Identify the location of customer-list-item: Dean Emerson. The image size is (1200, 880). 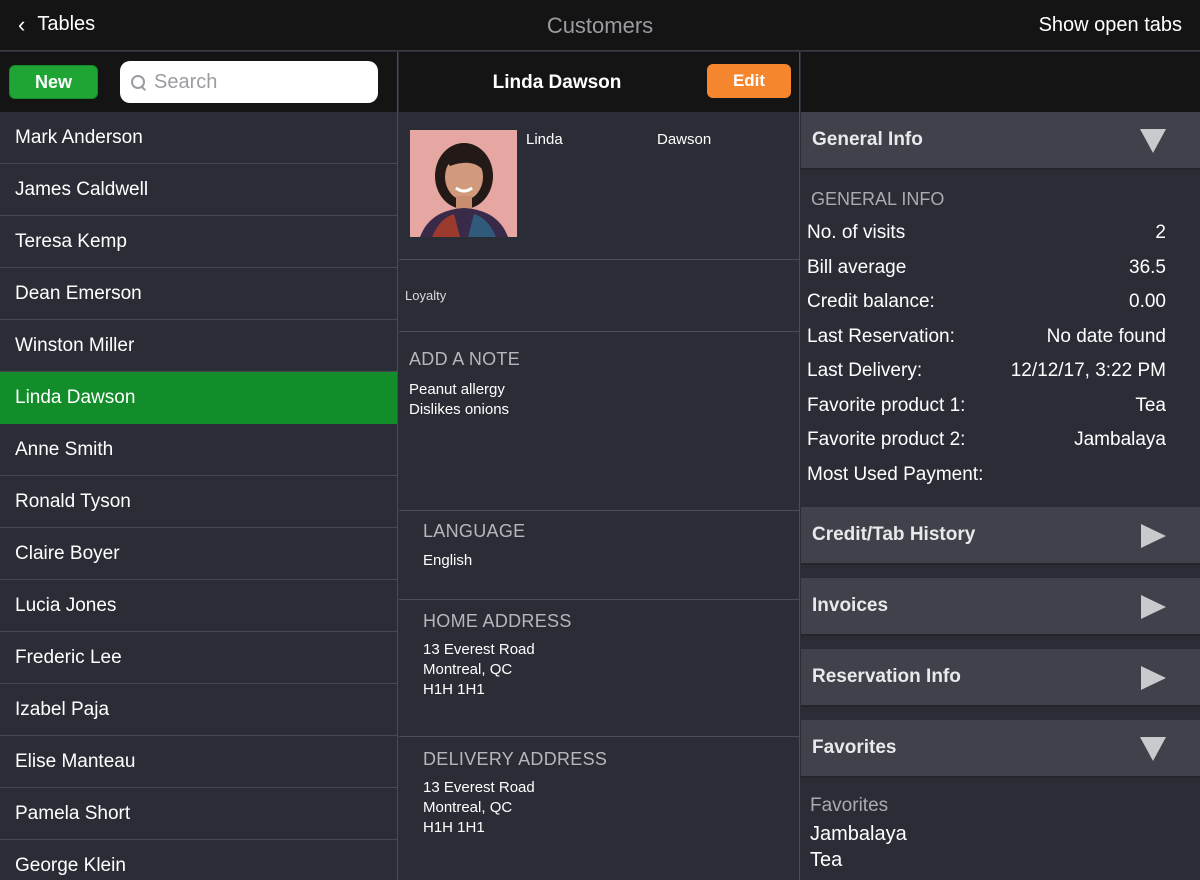
(198, 294).